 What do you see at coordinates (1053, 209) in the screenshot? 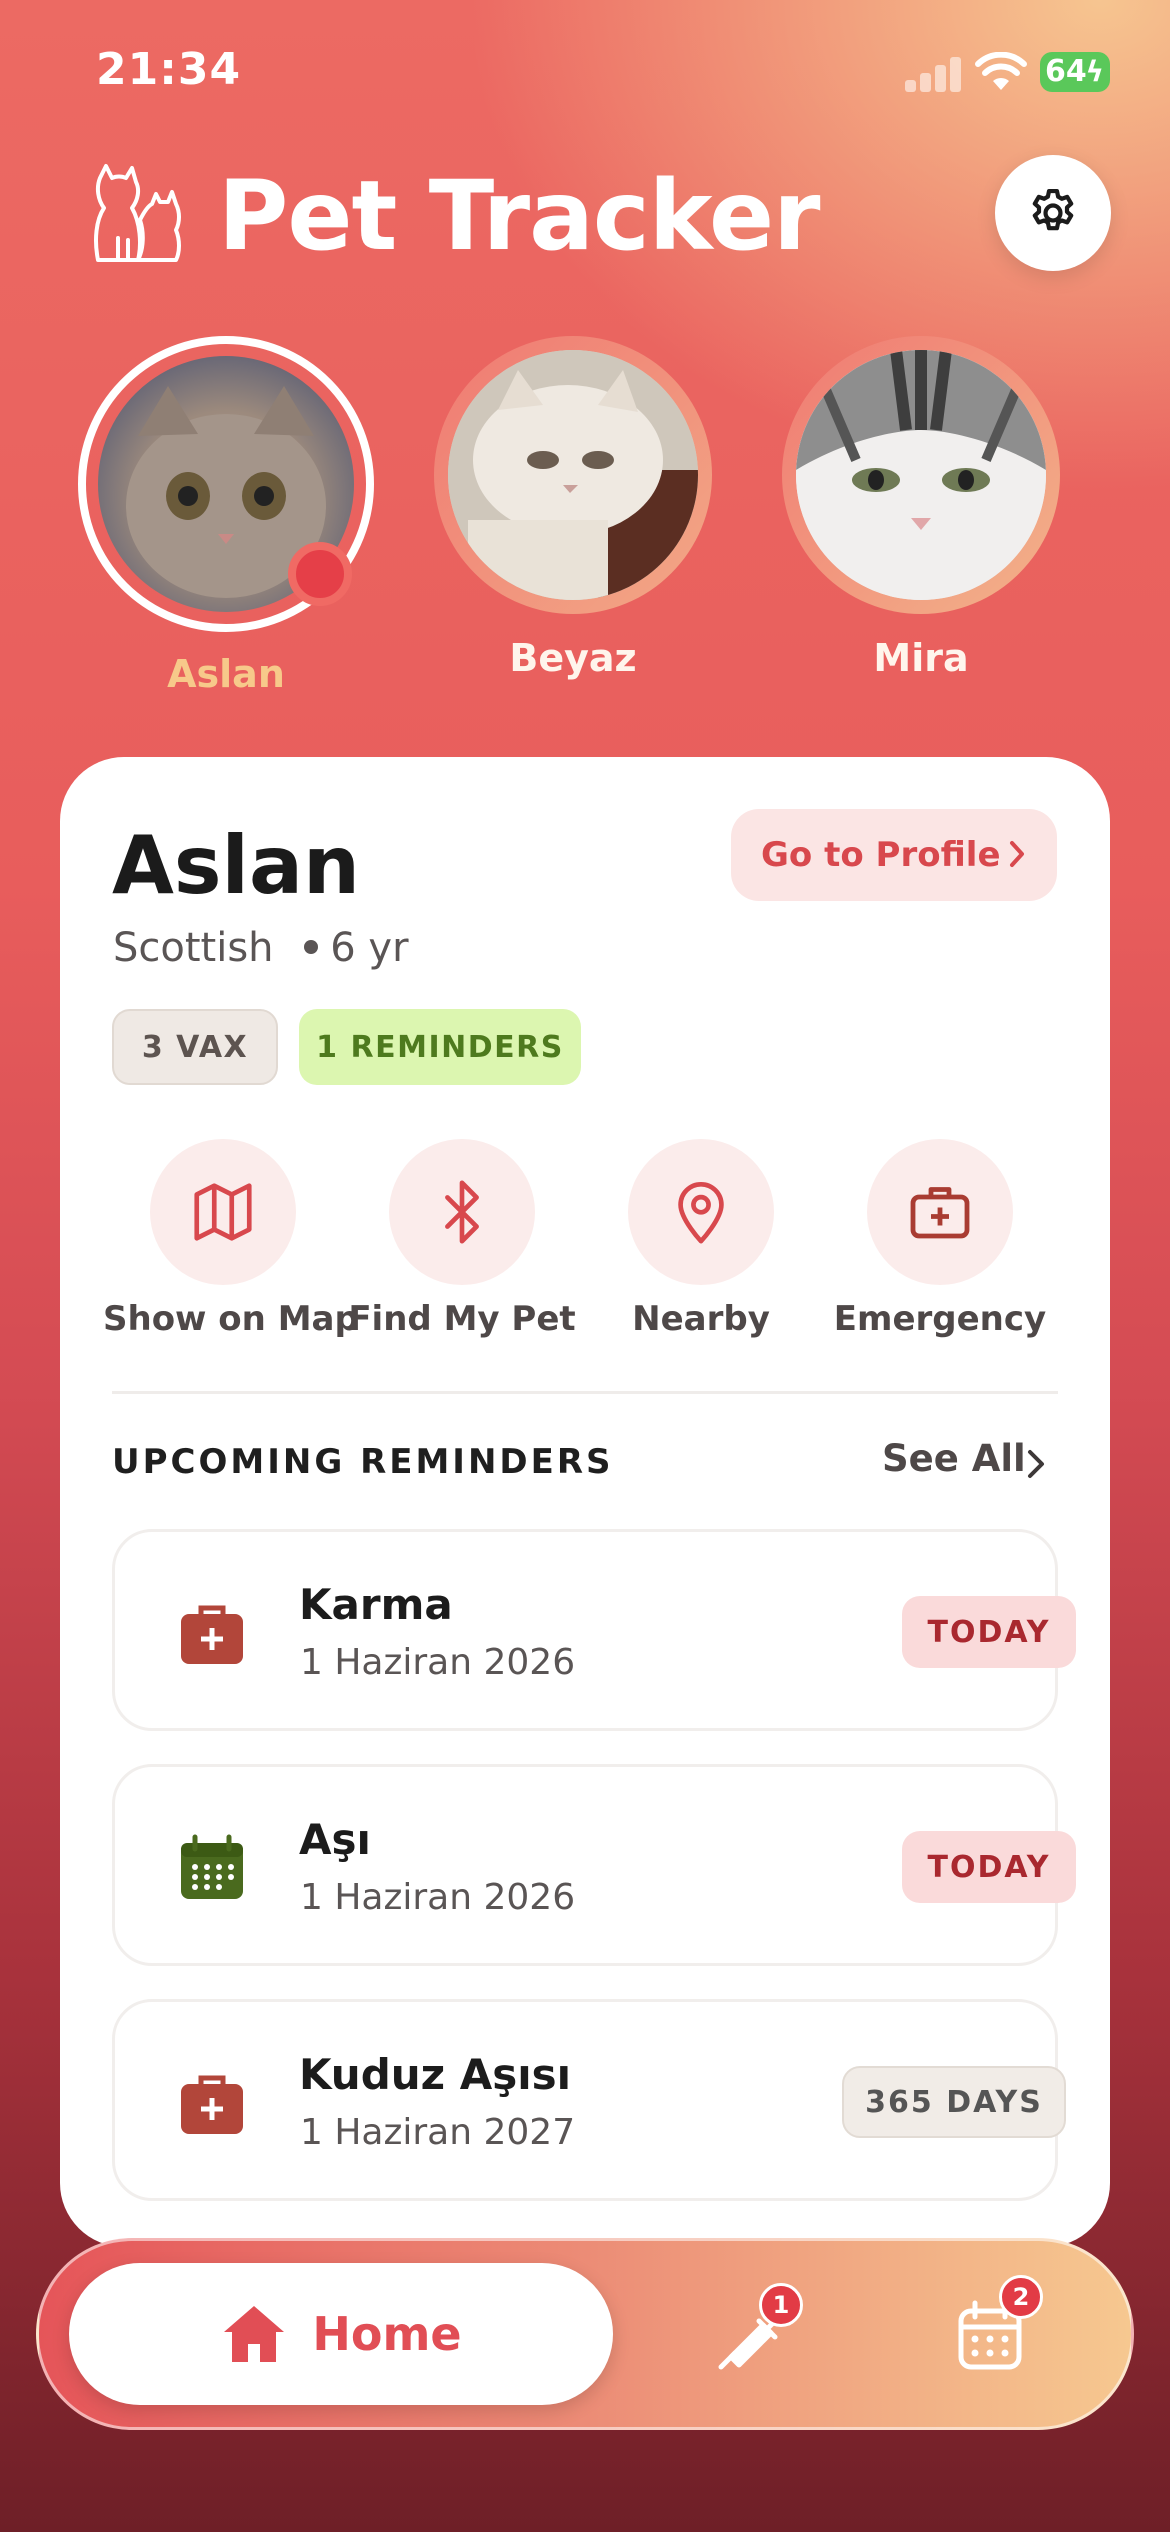
I see `gear-icon` at bounding box center [1053, 209].